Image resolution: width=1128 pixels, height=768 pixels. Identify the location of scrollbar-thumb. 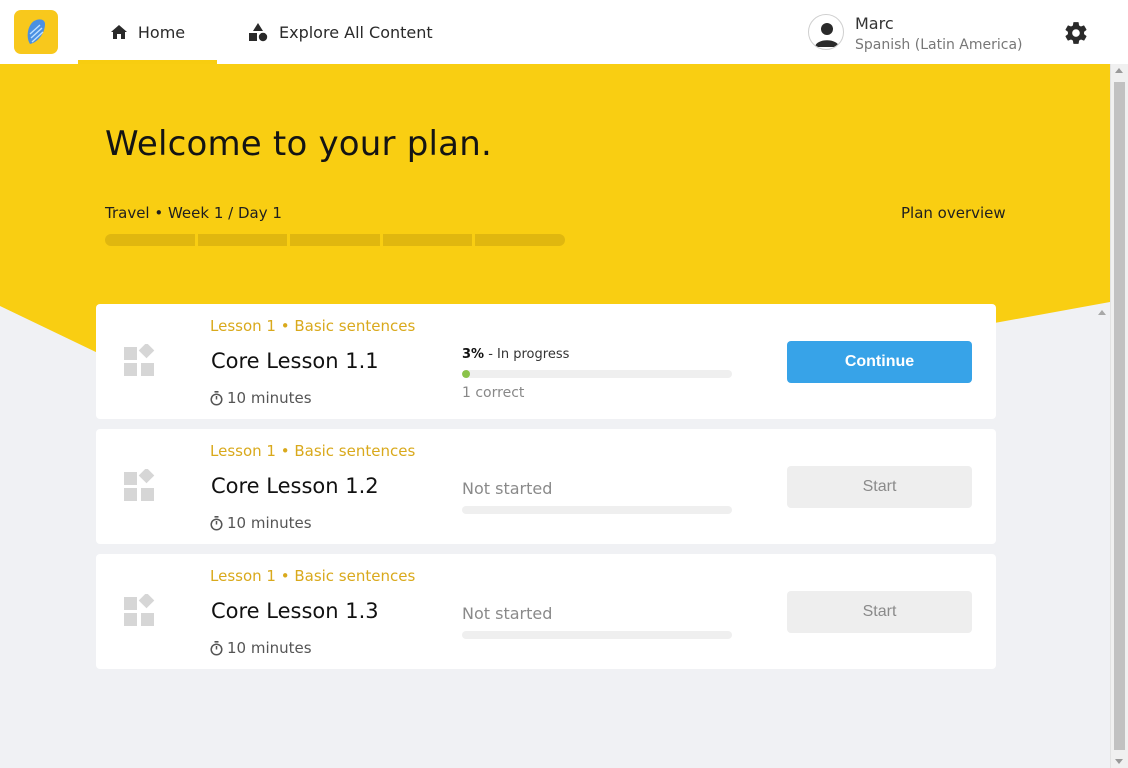
(1119, 416).